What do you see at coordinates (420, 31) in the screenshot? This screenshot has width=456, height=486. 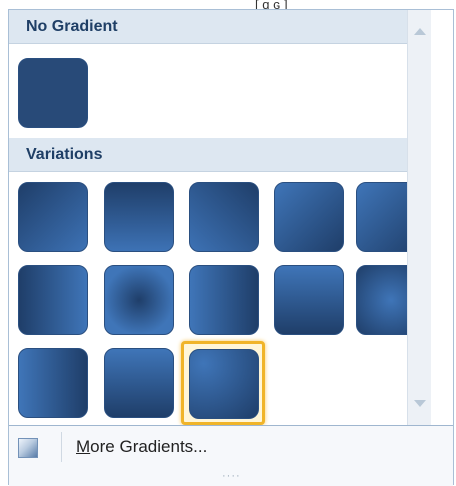 I see `scroll-up-icon` at bounding box center [420, 31].